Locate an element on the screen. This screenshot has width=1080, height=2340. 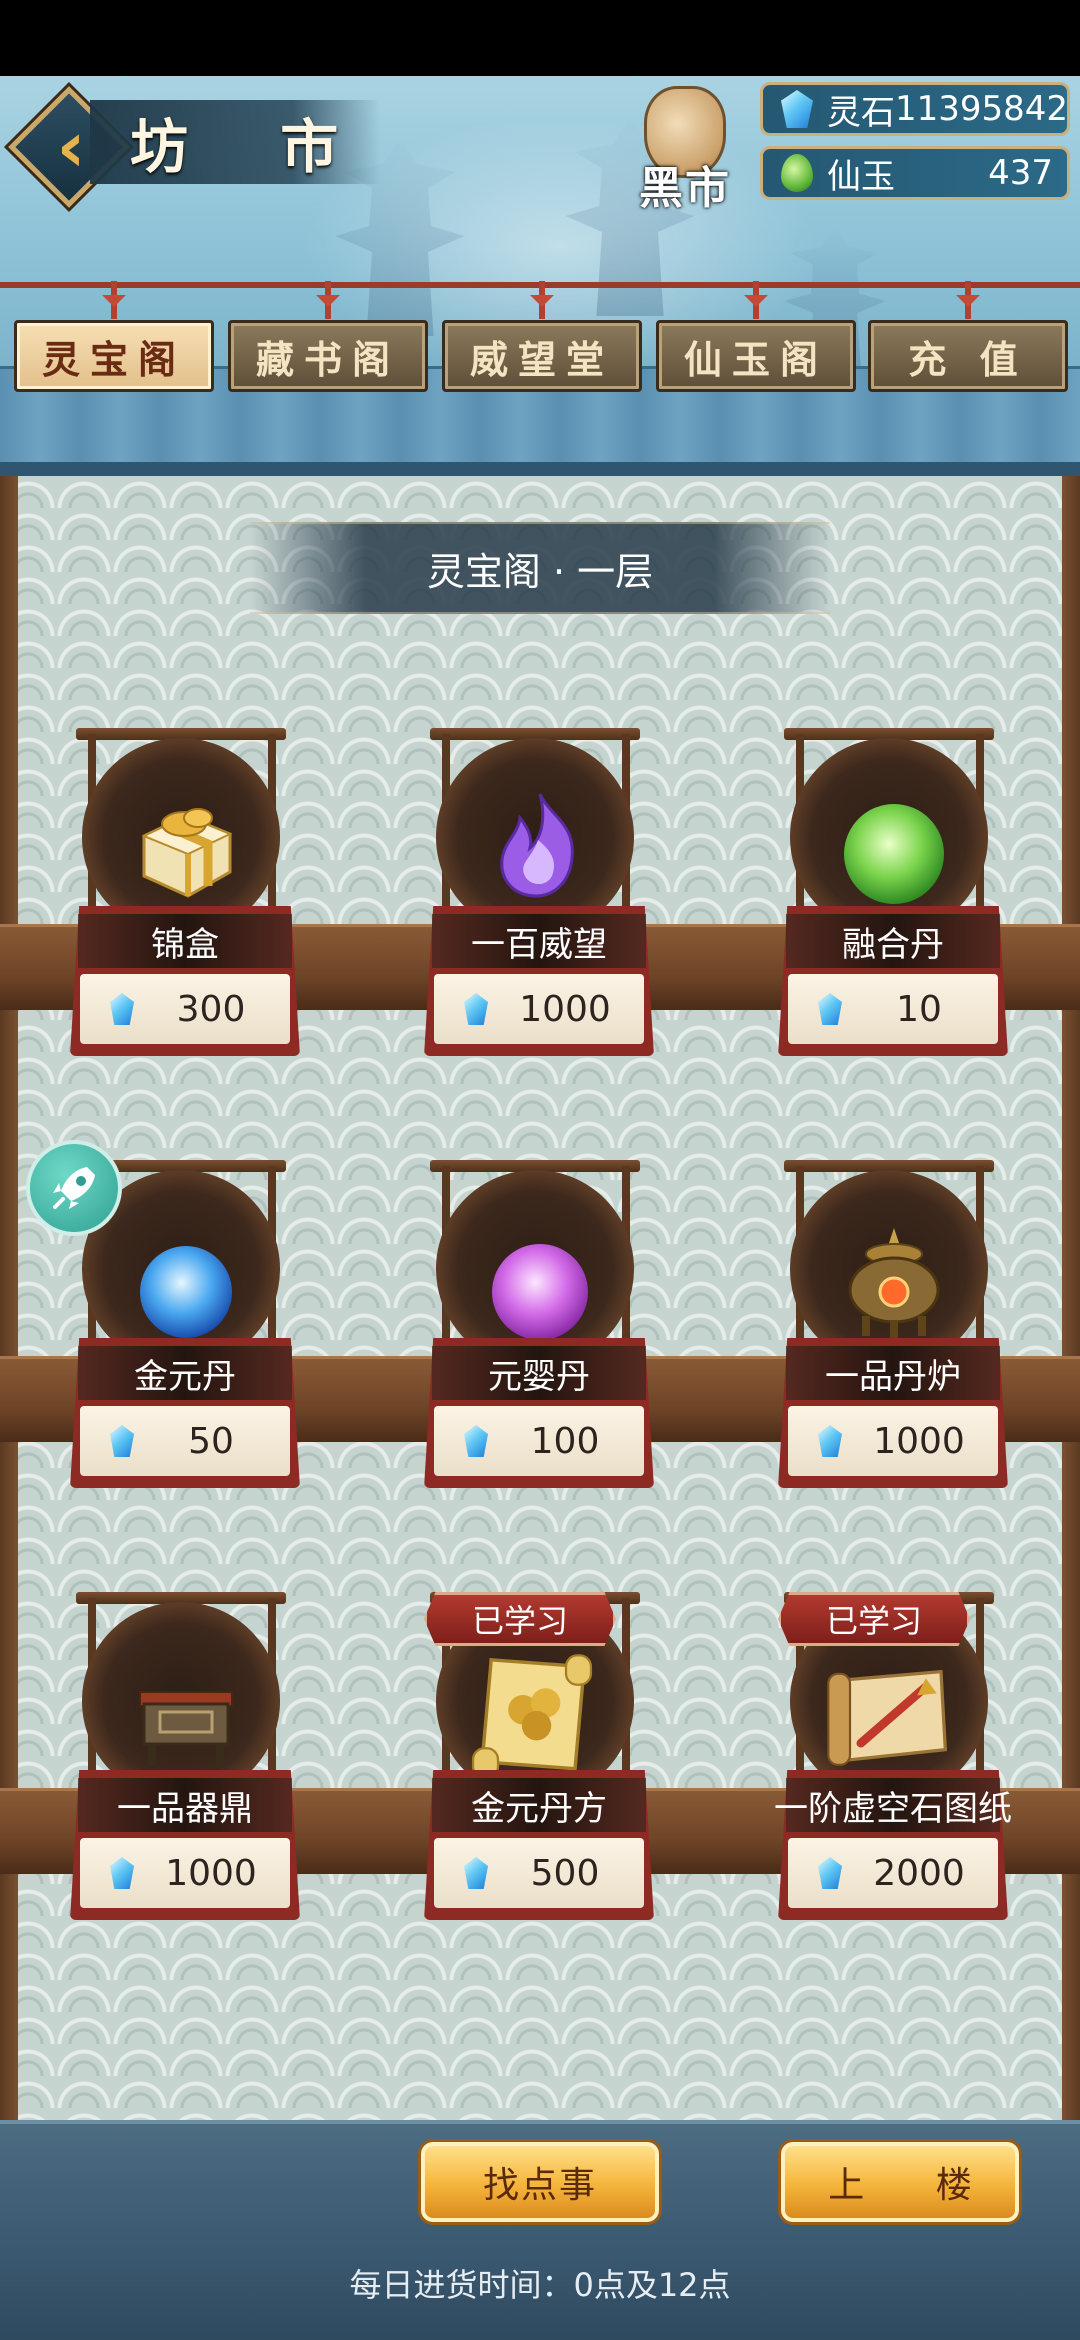
page-title-plate: 坊 市 is located at coordinates (235, 142).